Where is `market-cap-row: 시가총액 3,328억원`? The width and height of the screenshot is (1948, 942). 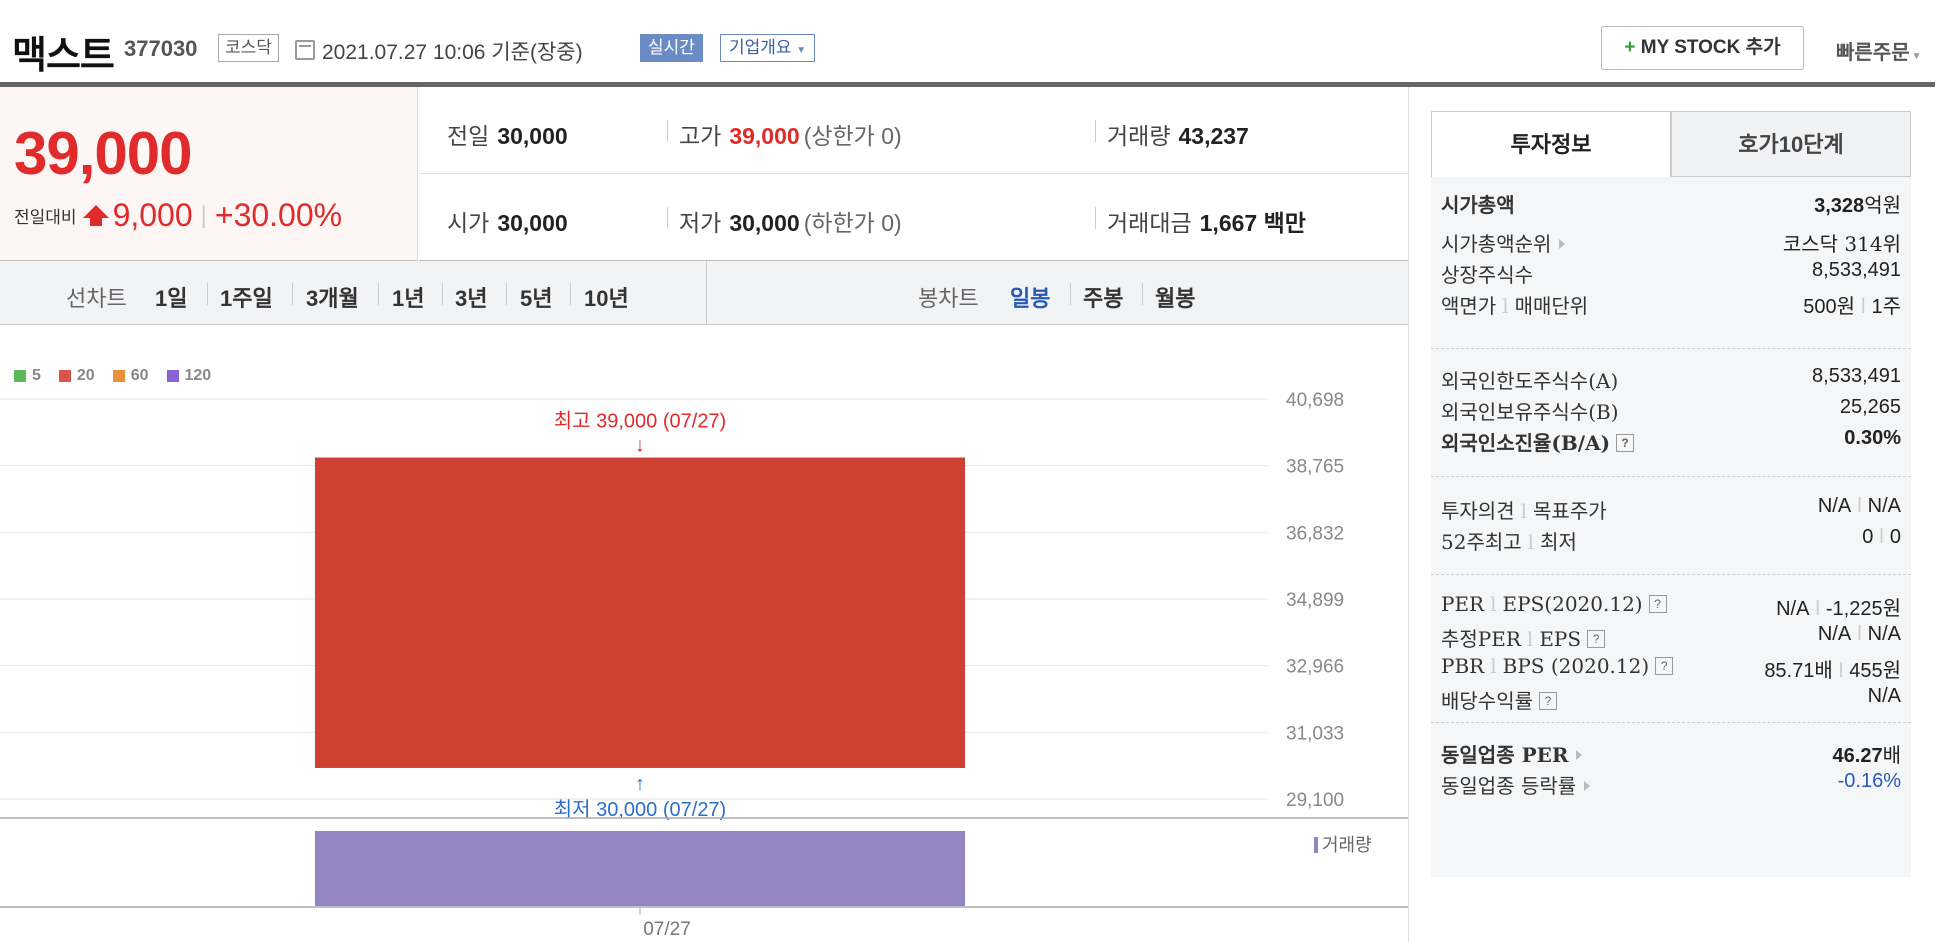 market-cap-row: 시가총액 3,328억원 is located at coordinates (1671, 204).